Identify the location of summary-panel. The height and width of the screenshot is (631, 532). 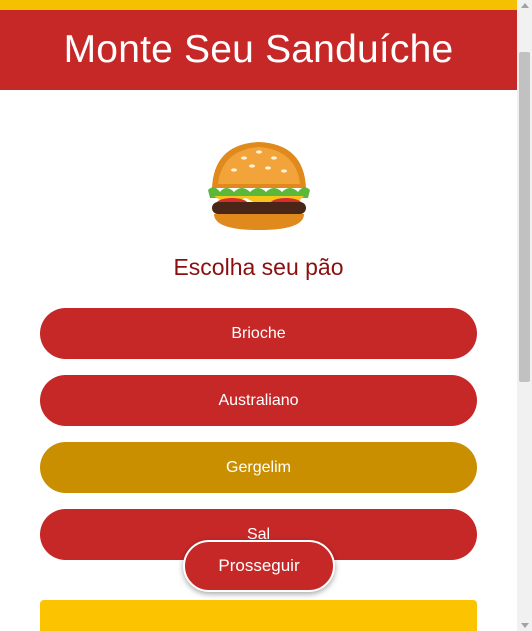
(258, 615).